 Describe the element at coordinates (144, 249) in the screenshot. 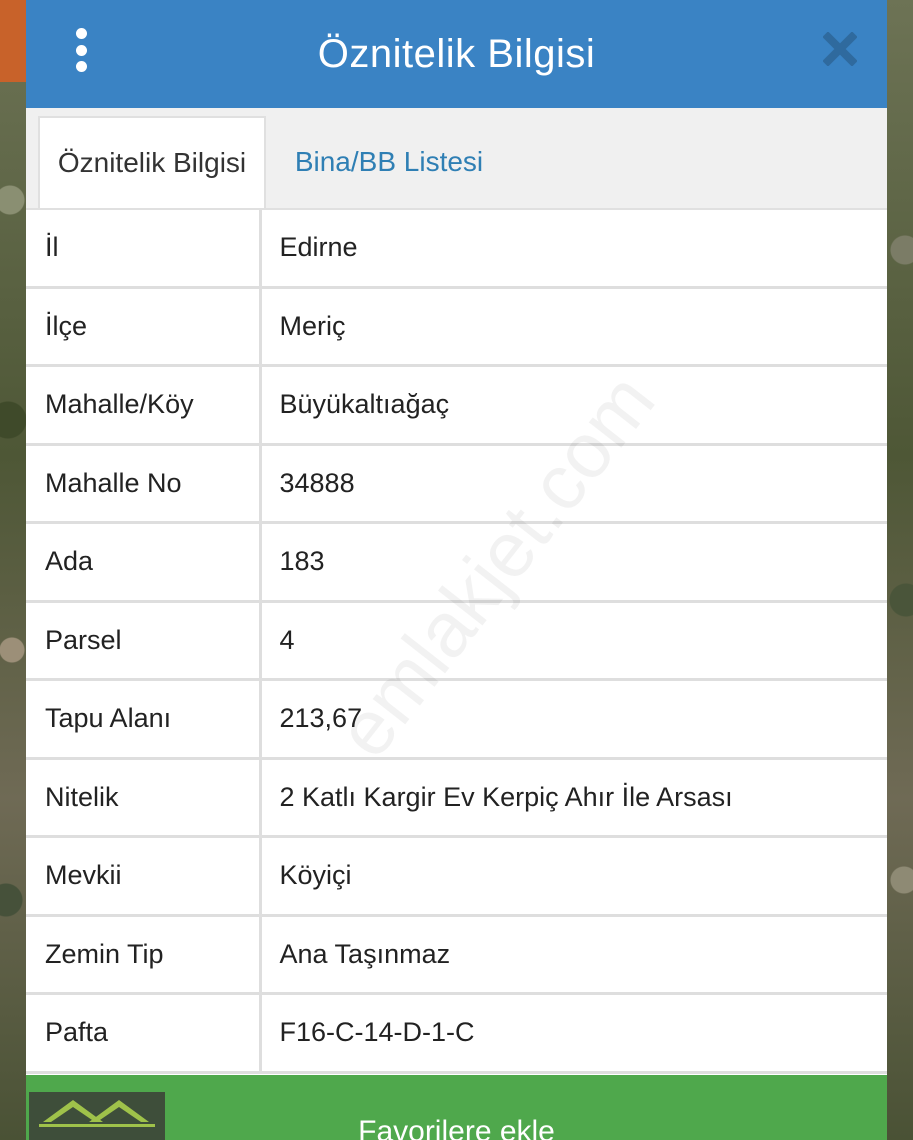

I see `row-key: İl` at that location.